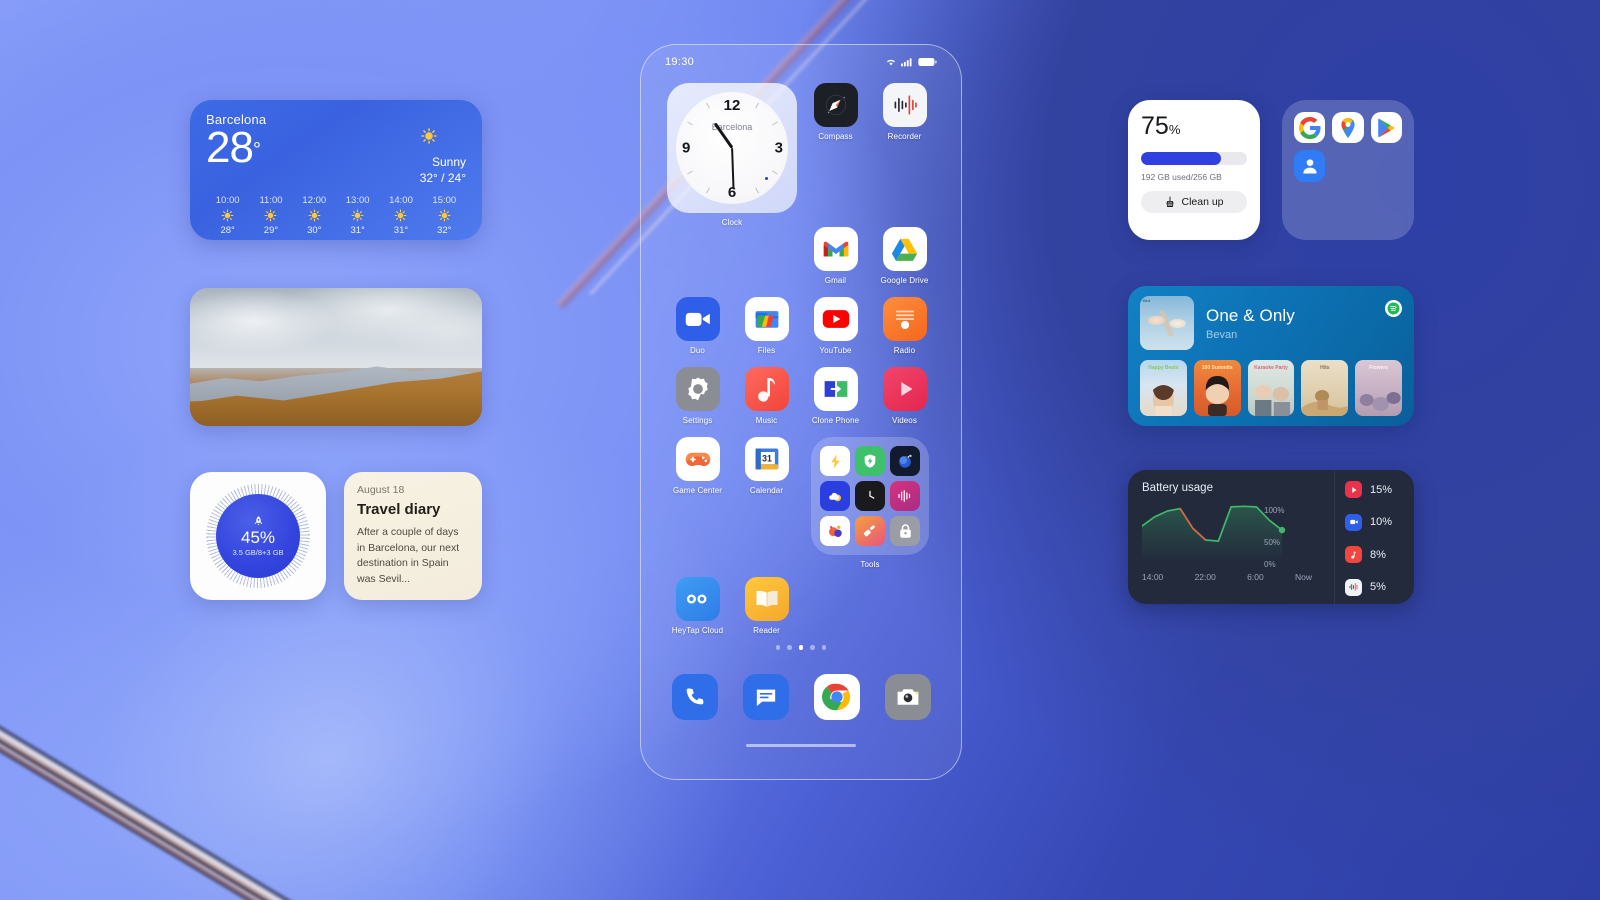  I want to click on device-edge-gloss-bottom, so click(256, 803).